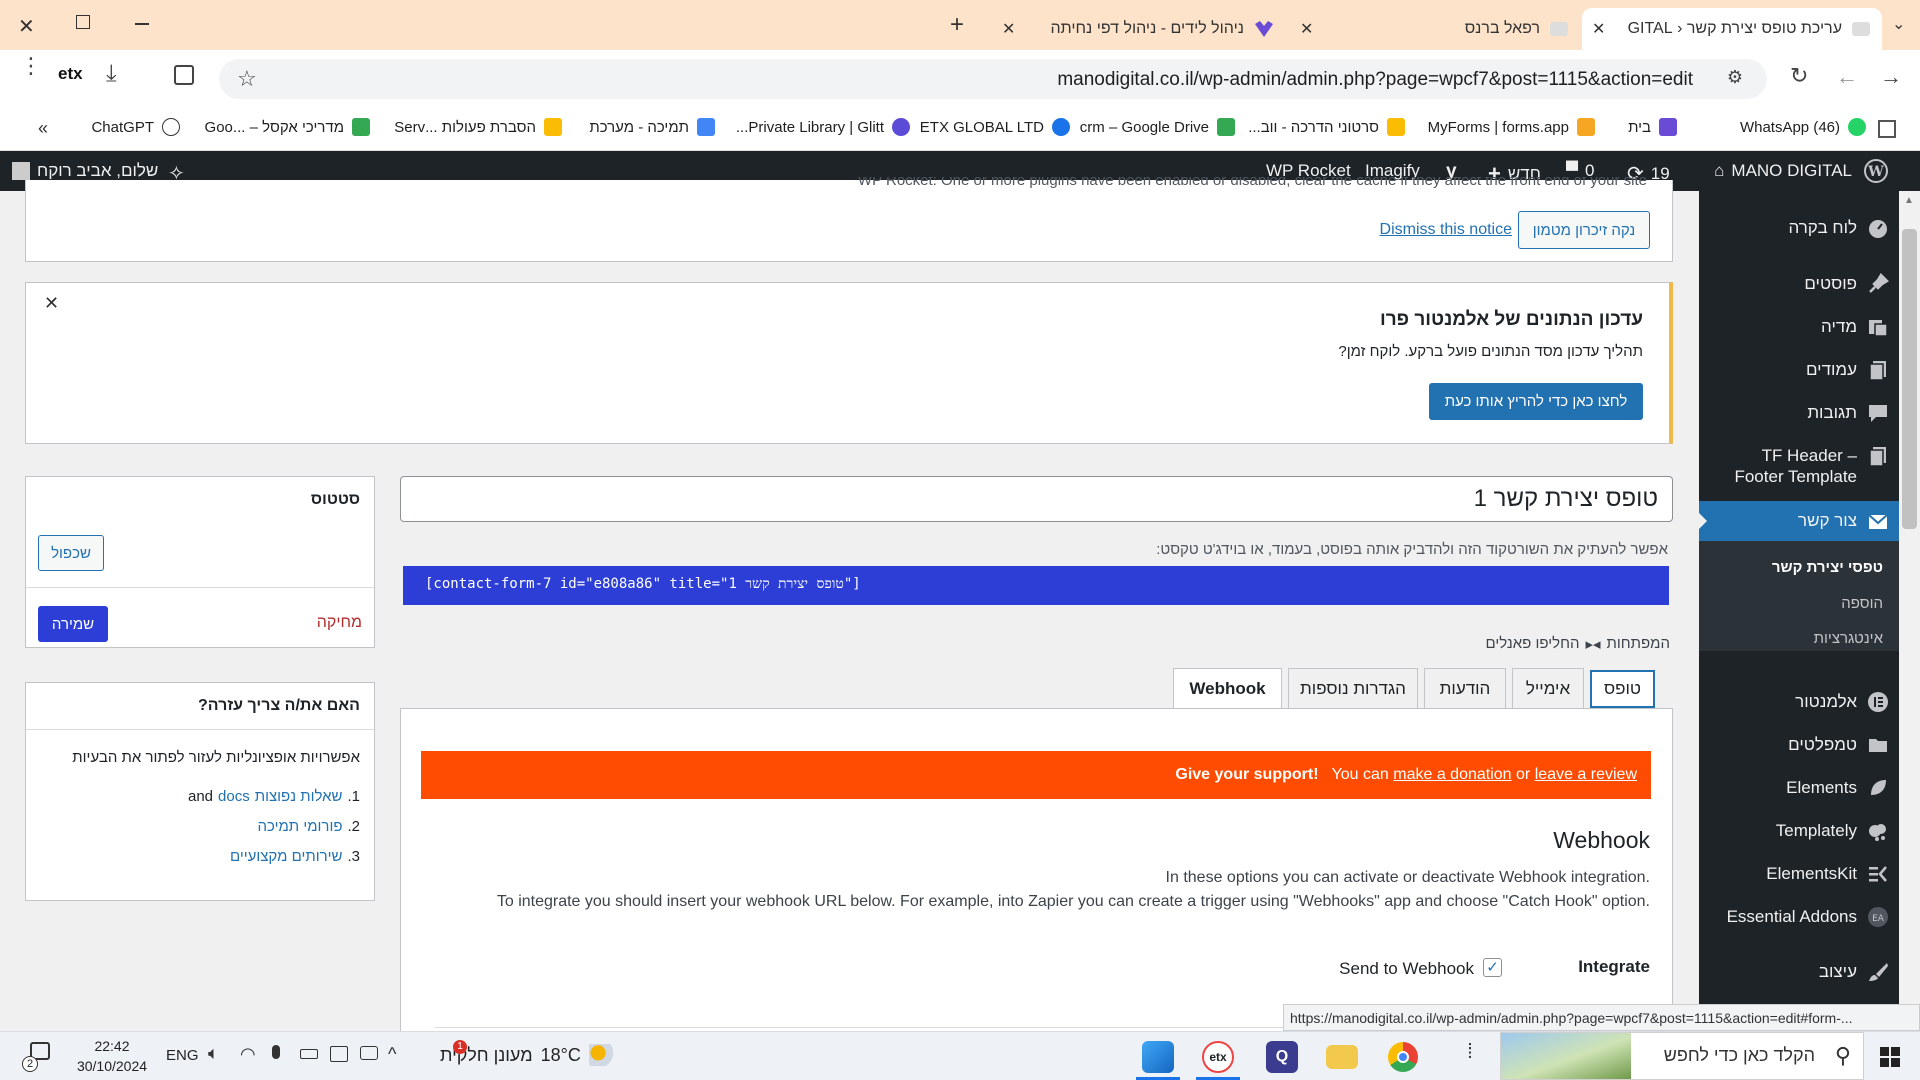  I want to click on send-to-webhook-checkbox: ✓, so click(1492, 967).